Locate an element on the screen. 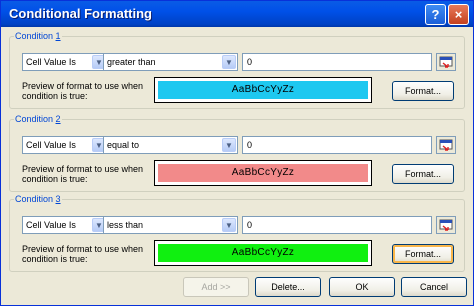 This screenshot has height=306, width=474. help-button: ? is located at coordinates (435, 14).